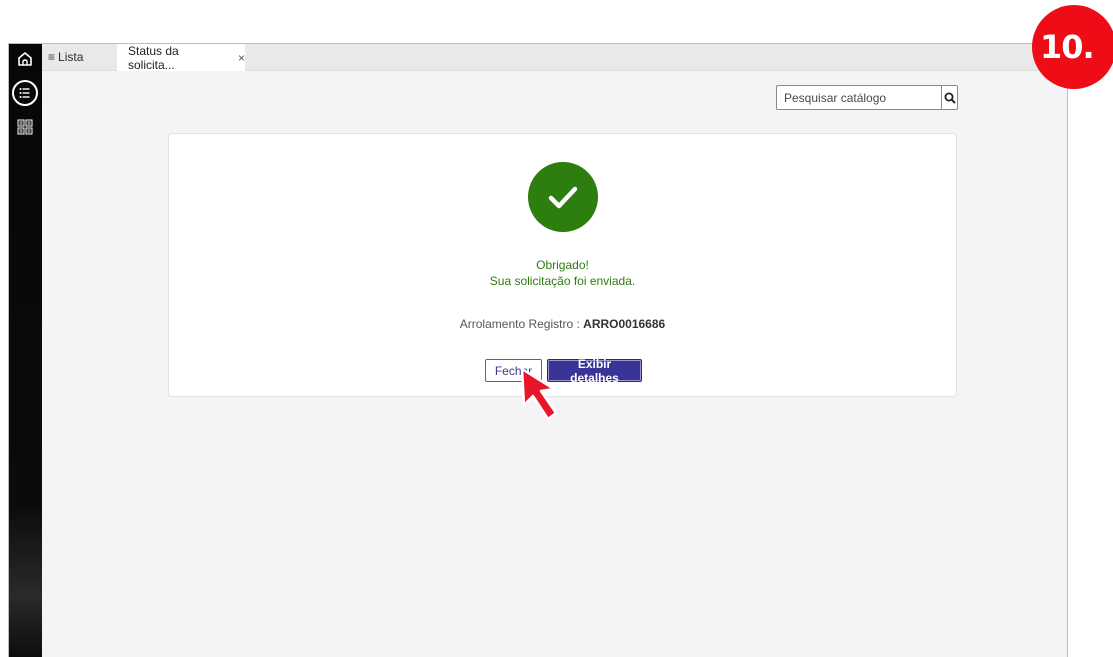 This screenshot has height=657, width=1113. I want to click on hamburger-icon: ≡, so click(52, 57).